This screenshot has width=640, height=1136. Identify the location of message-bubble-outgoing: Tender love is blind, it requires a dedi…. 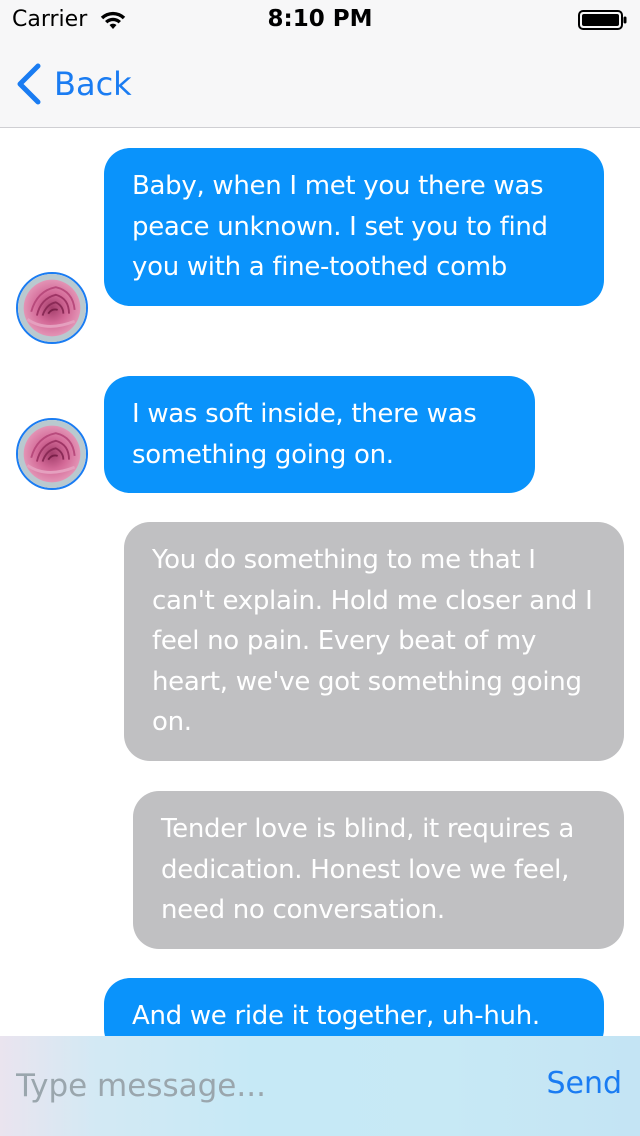
(378, 870).